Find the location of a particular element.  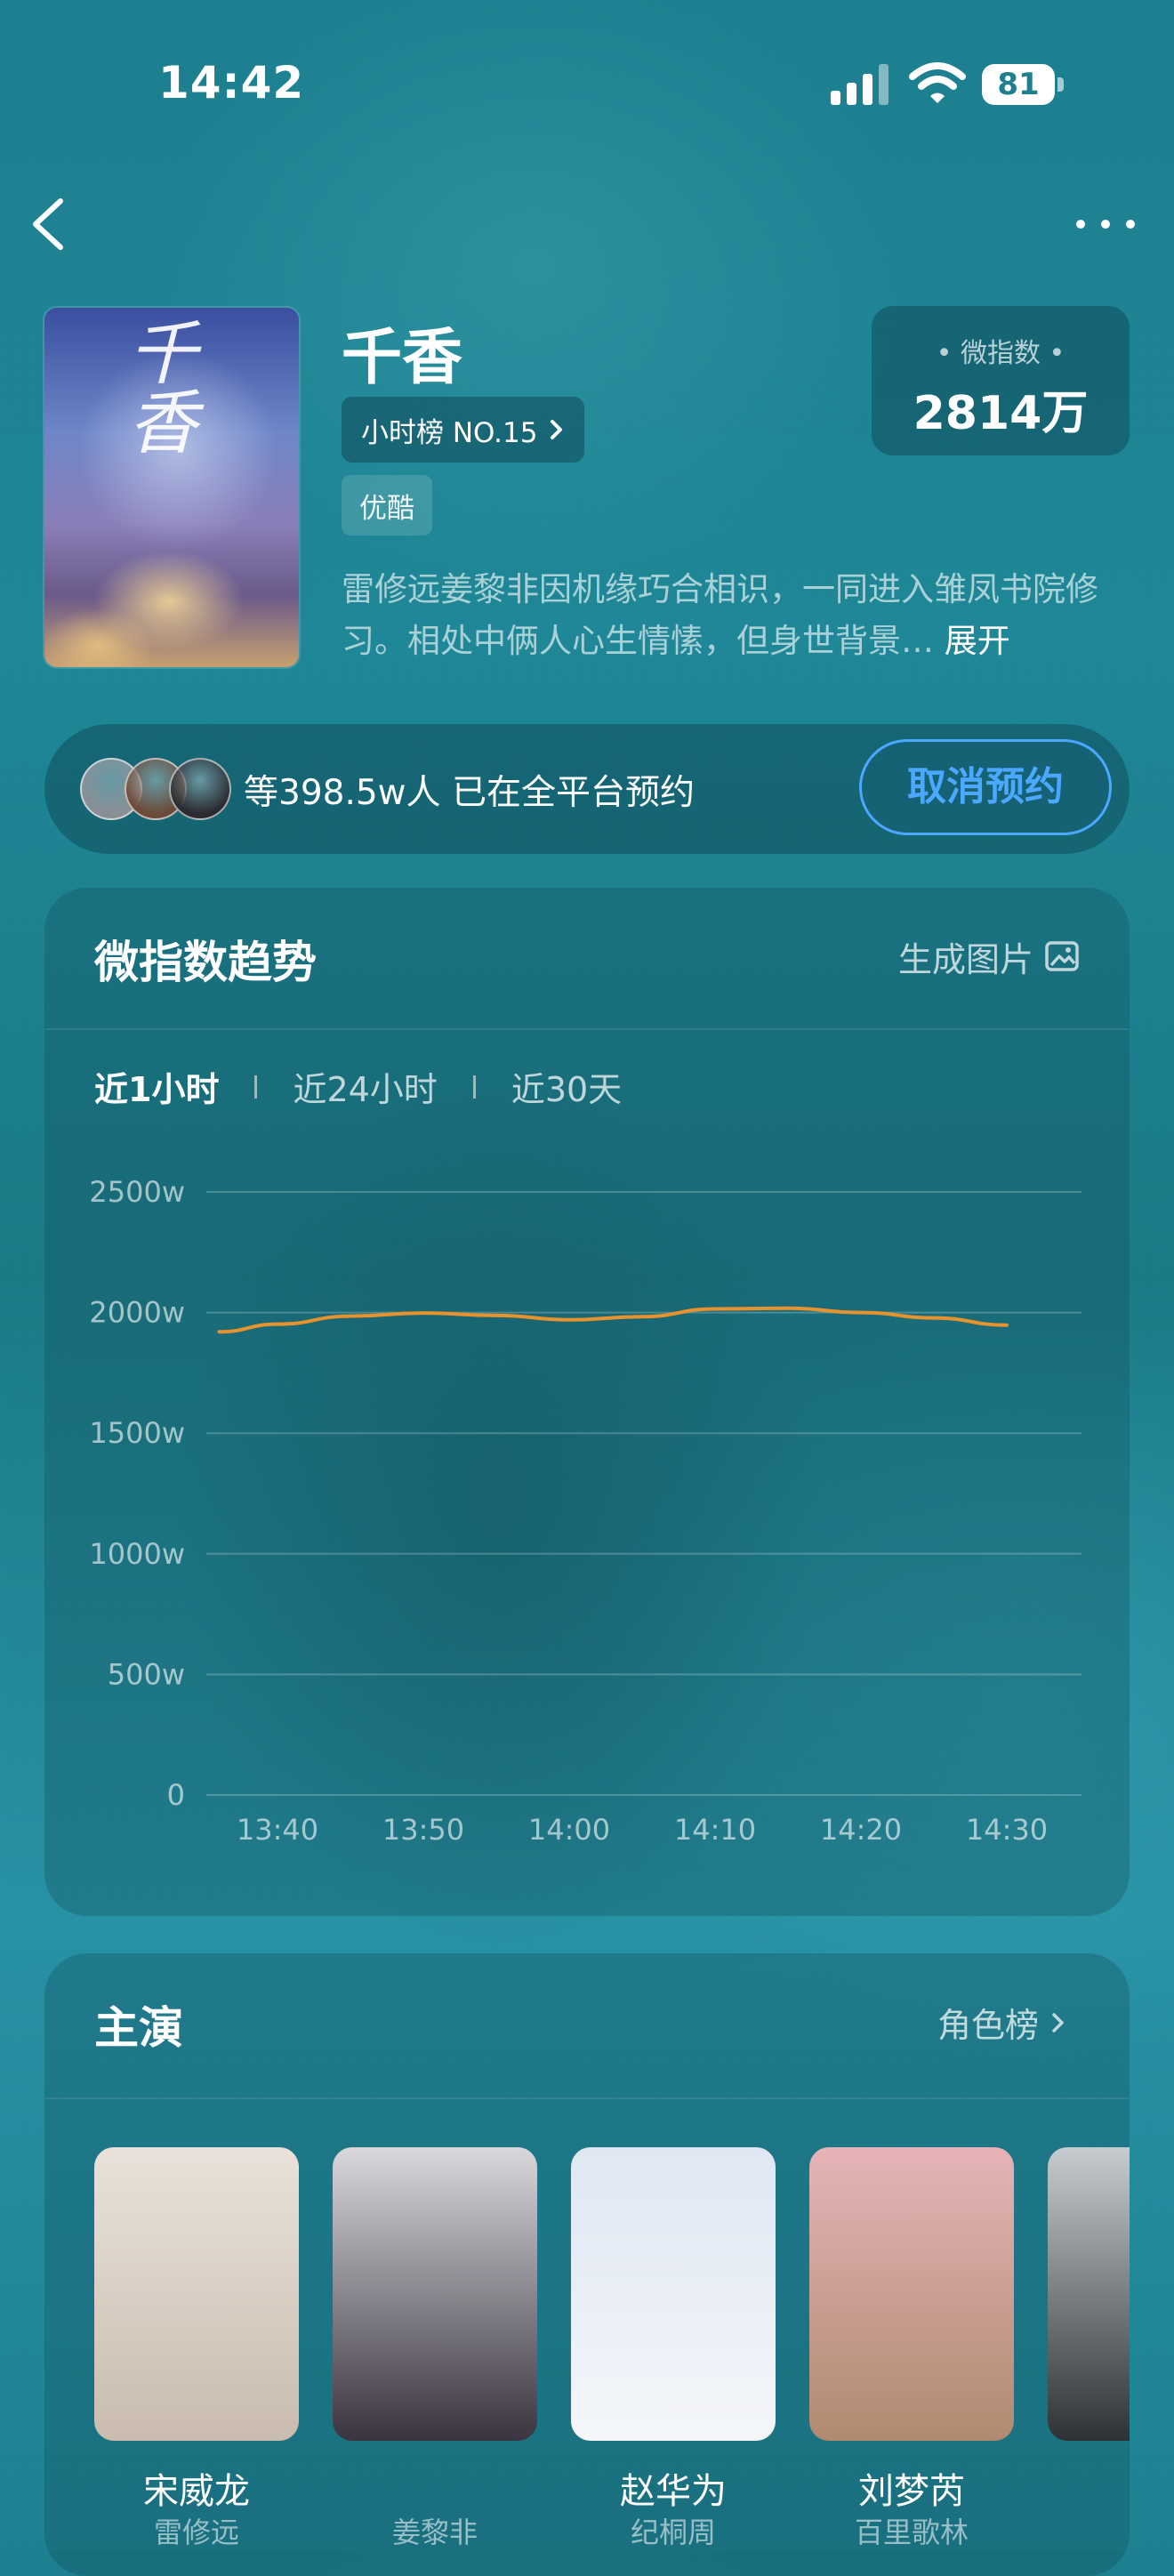

generate-image-button: 生成图片 is located at coordinates (990, 956).